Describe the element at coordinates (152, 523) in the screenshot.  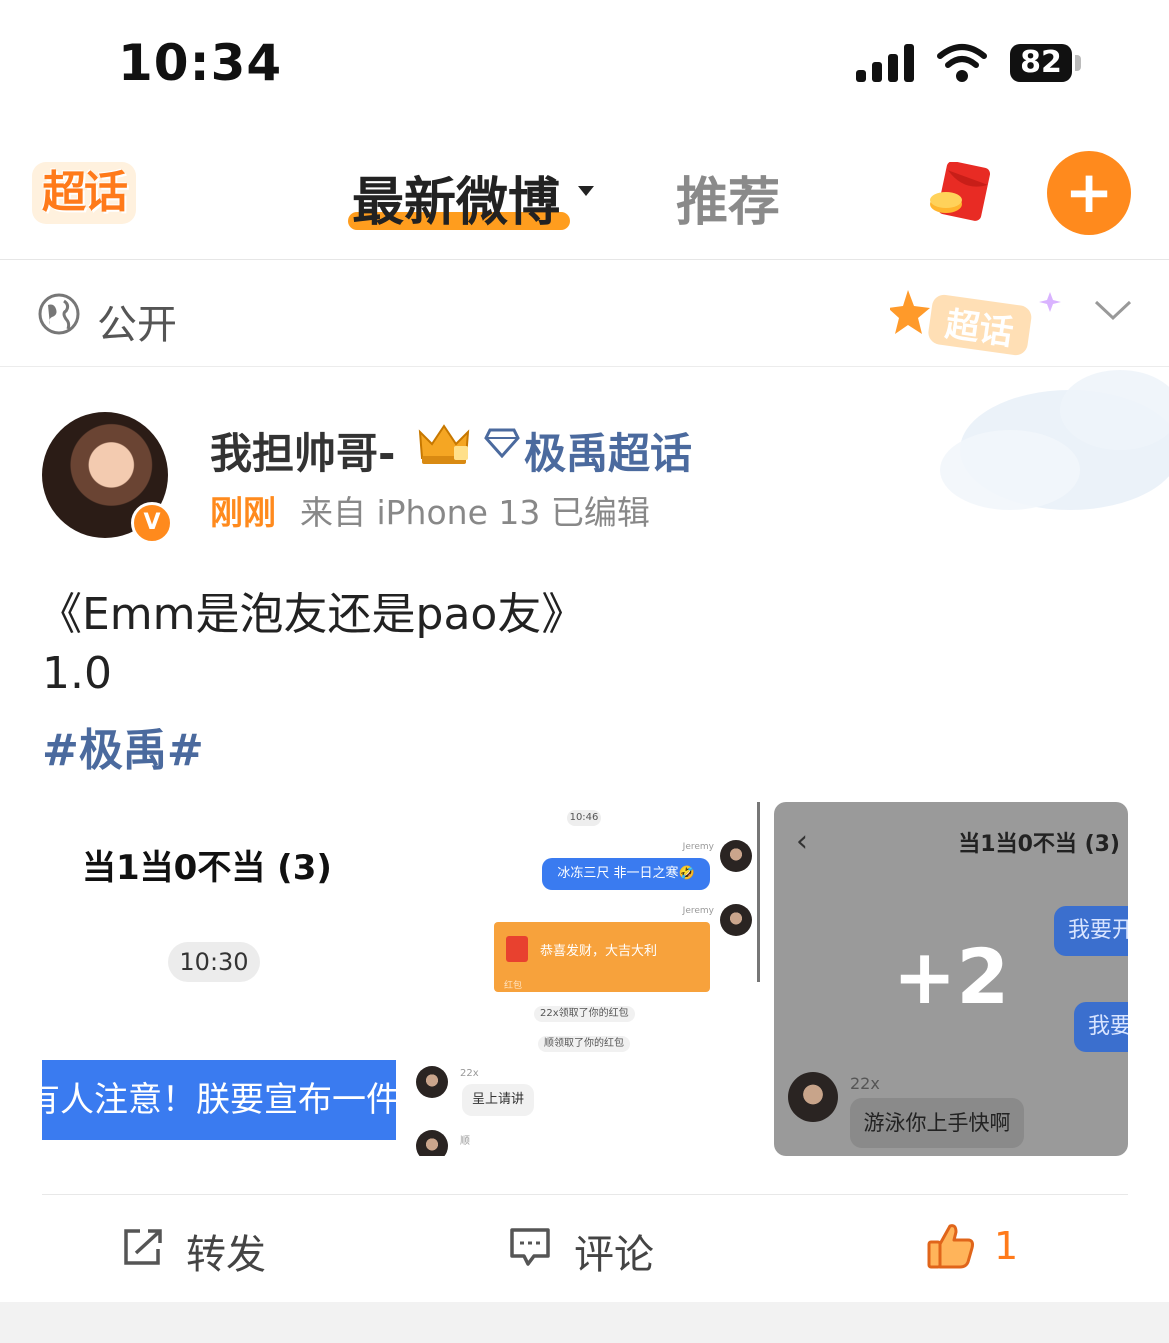
I see `verified-badge: V` at that location.